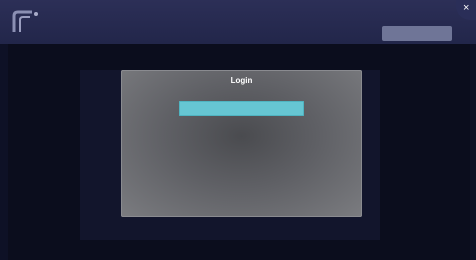 The width and height of the screenshot is (476, 260). Describe the element at coordinates (241, 80) in the screenshot. I see `login-title: Login` at that location.